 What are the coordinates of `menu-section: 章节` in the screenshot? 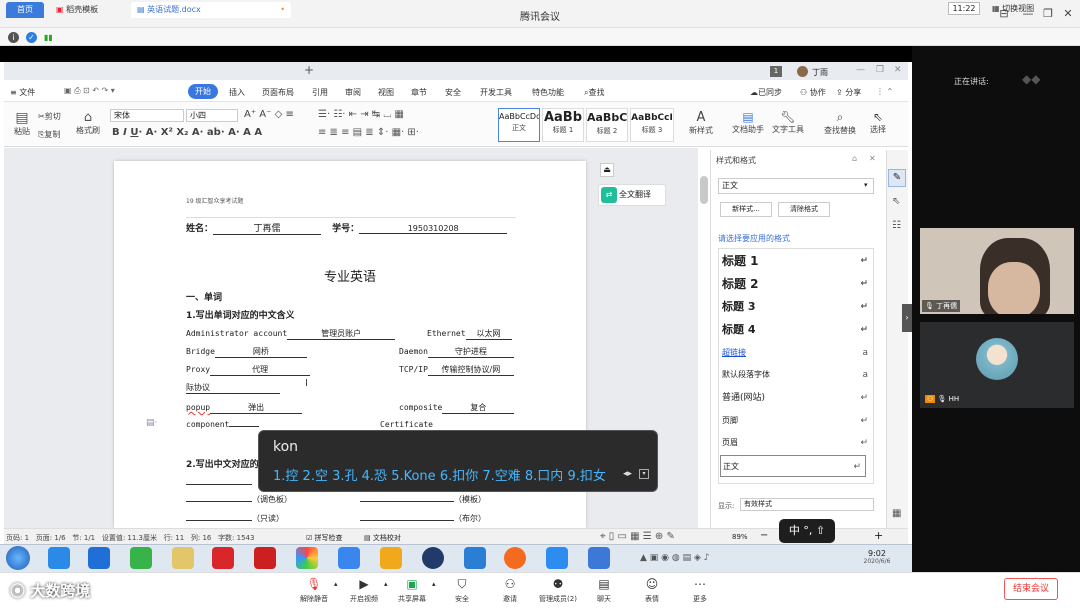 It's located at (419, 92).